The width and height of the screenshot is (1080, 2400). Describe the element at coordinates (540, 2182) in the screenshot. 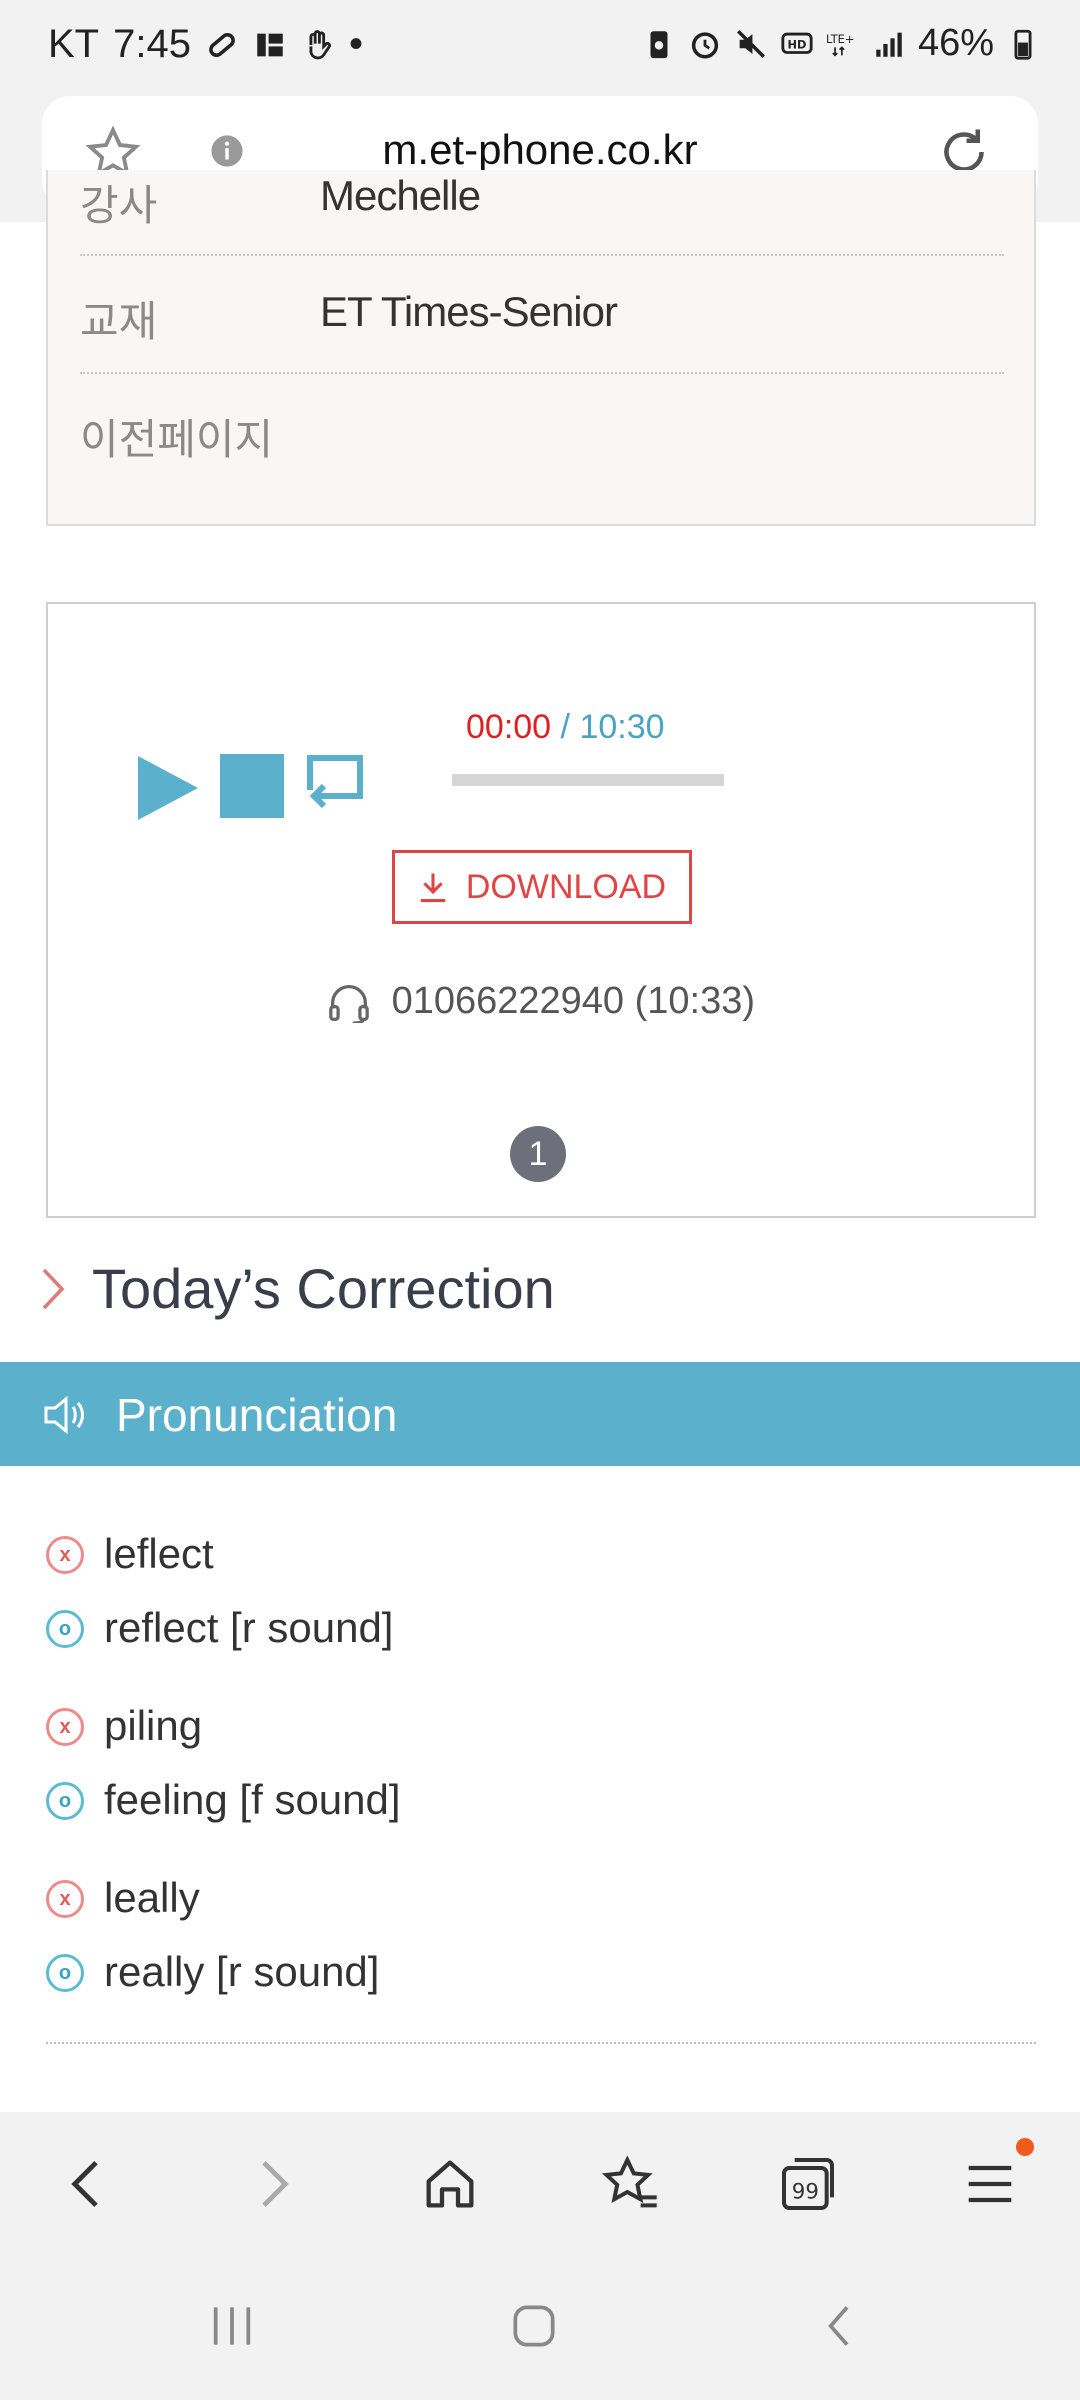

I see `browser-toolbar: 99` at that location.